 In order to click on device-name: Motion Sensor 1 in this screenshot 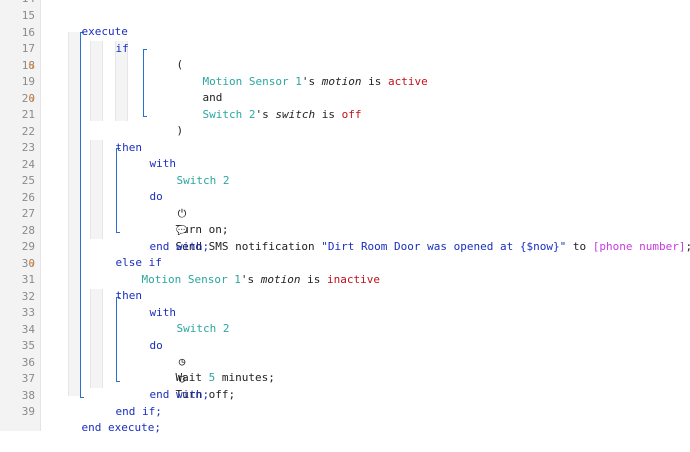, I will do `click(191, 279)`.